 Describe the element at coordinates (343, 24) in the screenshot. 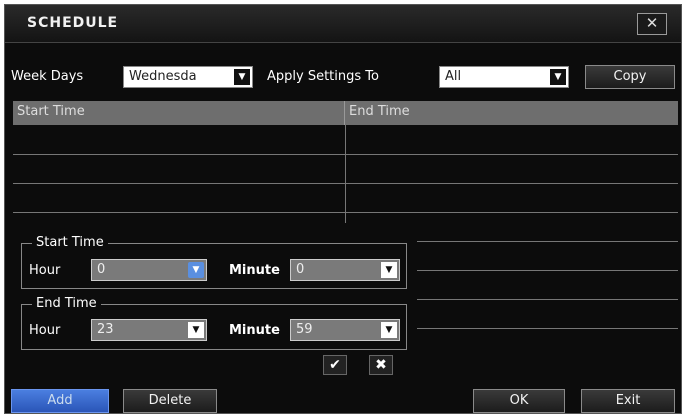

I see `title-bar: SCHEDULE ✕` at that location.